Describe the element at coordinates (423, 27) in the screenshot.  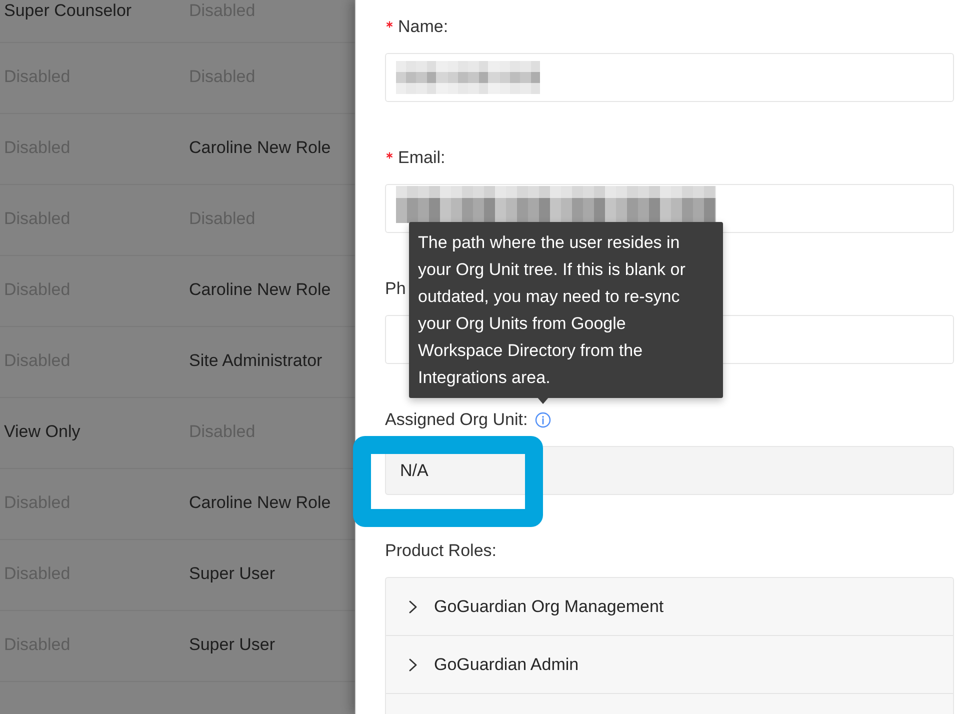
I see `field-label: Name:` at that location.